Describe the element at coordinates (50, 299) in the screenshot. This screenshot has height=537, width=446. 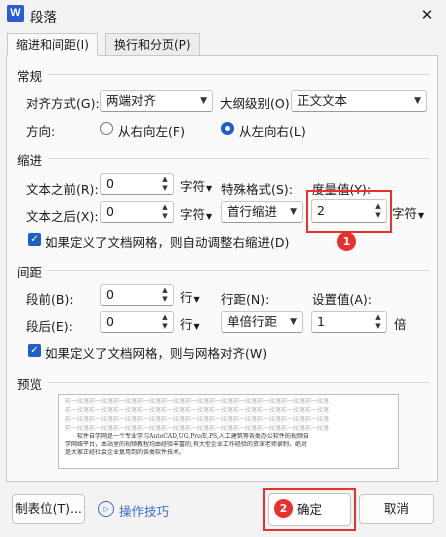
I see `space-before-label: 段前(B):` at that location.